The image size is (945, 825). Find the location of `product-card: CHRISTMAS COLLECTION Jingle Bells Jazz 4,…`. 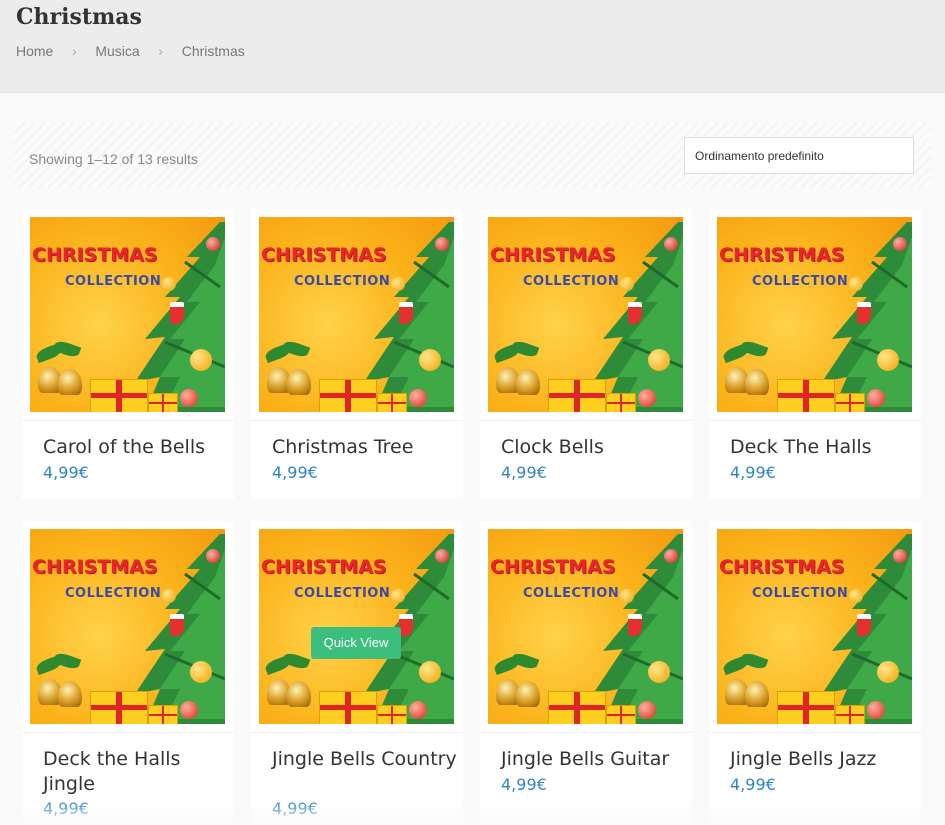

product-card: CHRISTMAS COLLECTION Jingle Bells Jazz 4,… is located at coordinates (815, 673).